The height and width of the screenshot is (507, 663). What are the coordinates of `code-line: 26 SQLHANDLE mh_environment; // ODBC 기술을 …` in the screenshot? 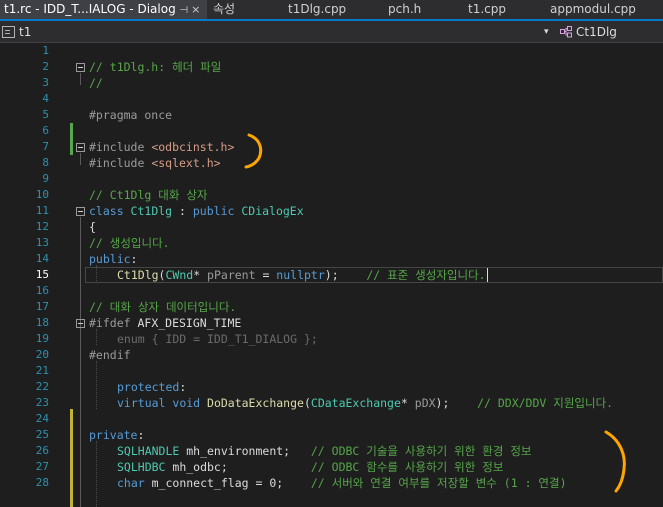 It's located at (331, 451).